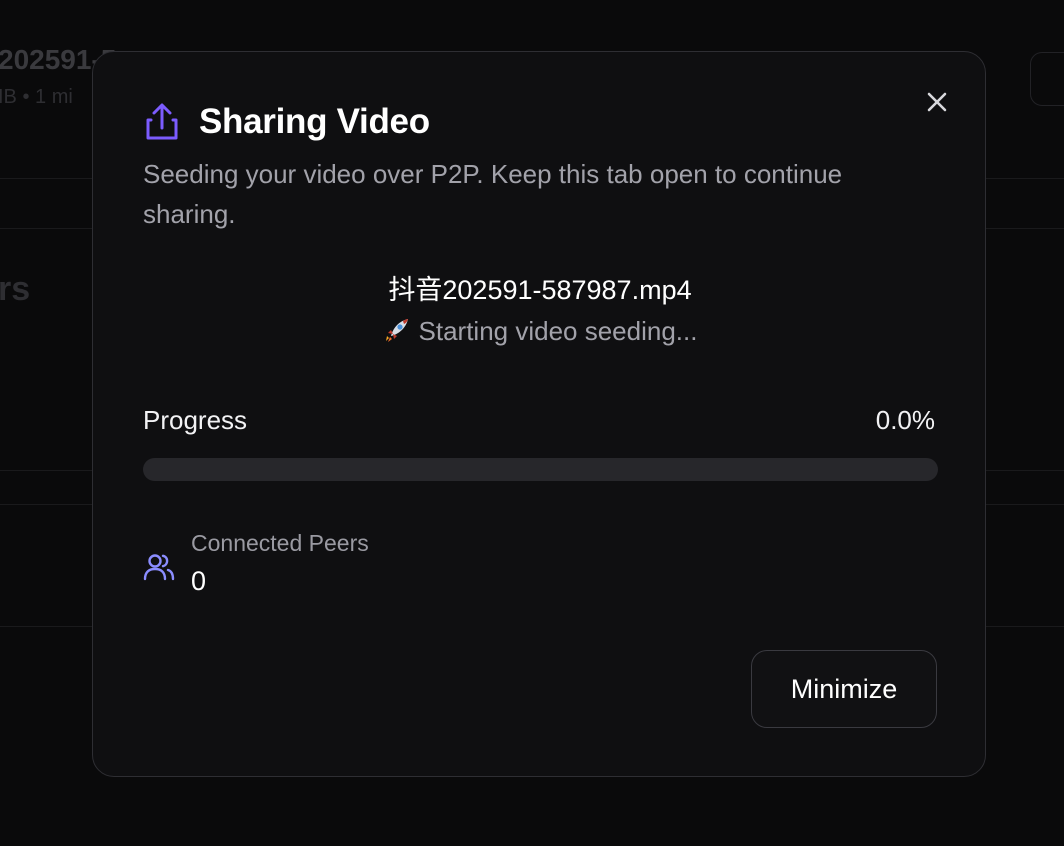 This screenshot has width=1064, height=846. I want to click on file-name: 抖音202591-587987.mp4, so click(540, 290).